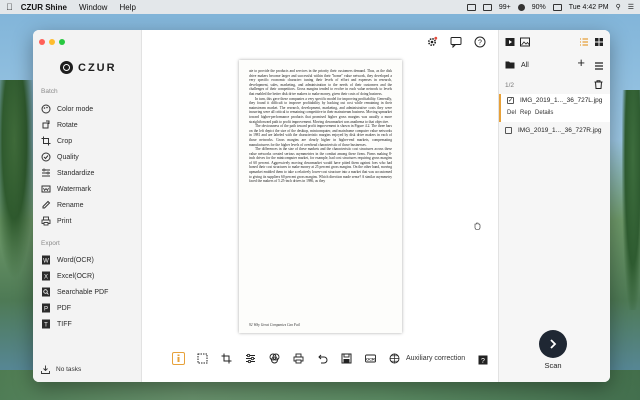 The image size is (640, 400). I want to click on file-name: IMG_2019_1..._36_727R.jpg, so click(560, 130).